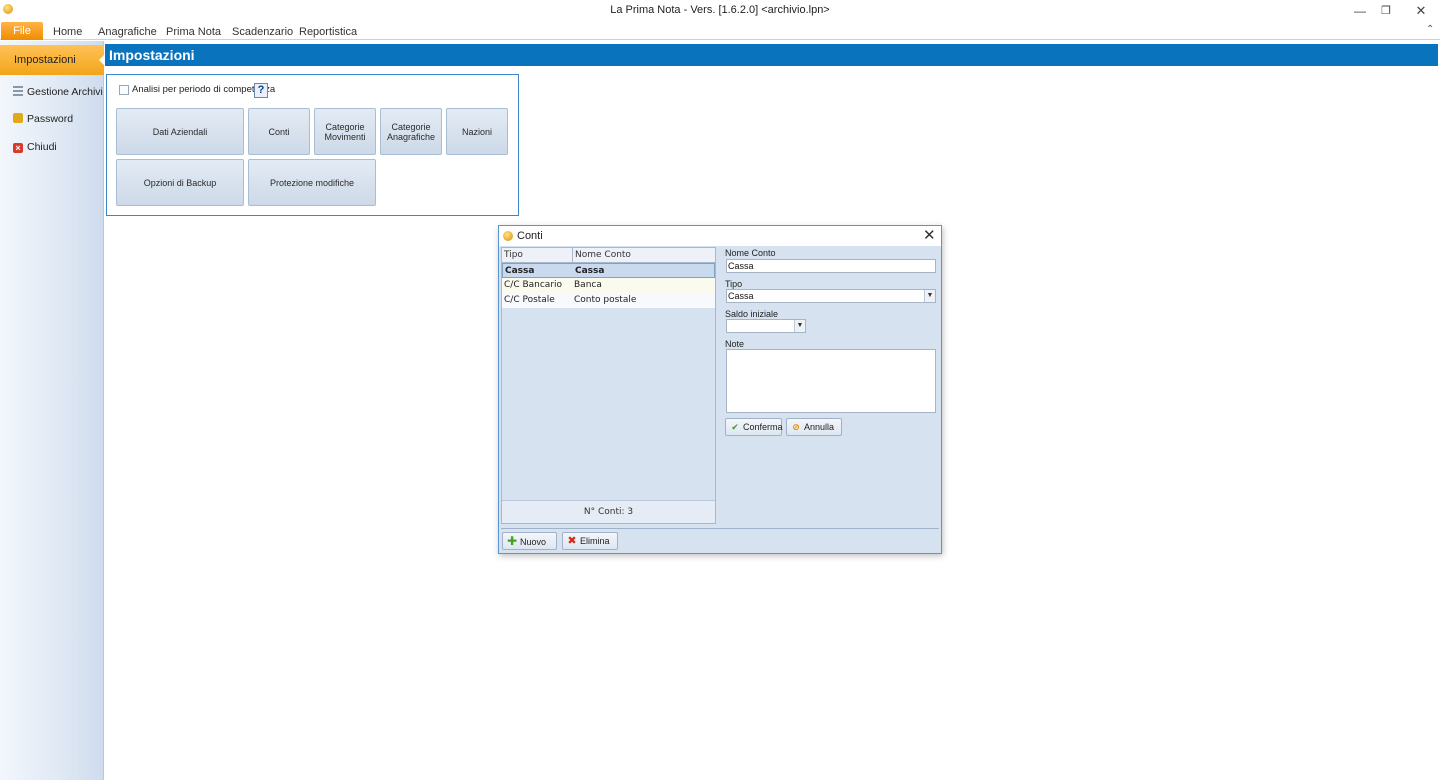 The height and width of the screenshot is (780, 1440). I want to click on cell-nome-conto: Banca, so click(588, 285).